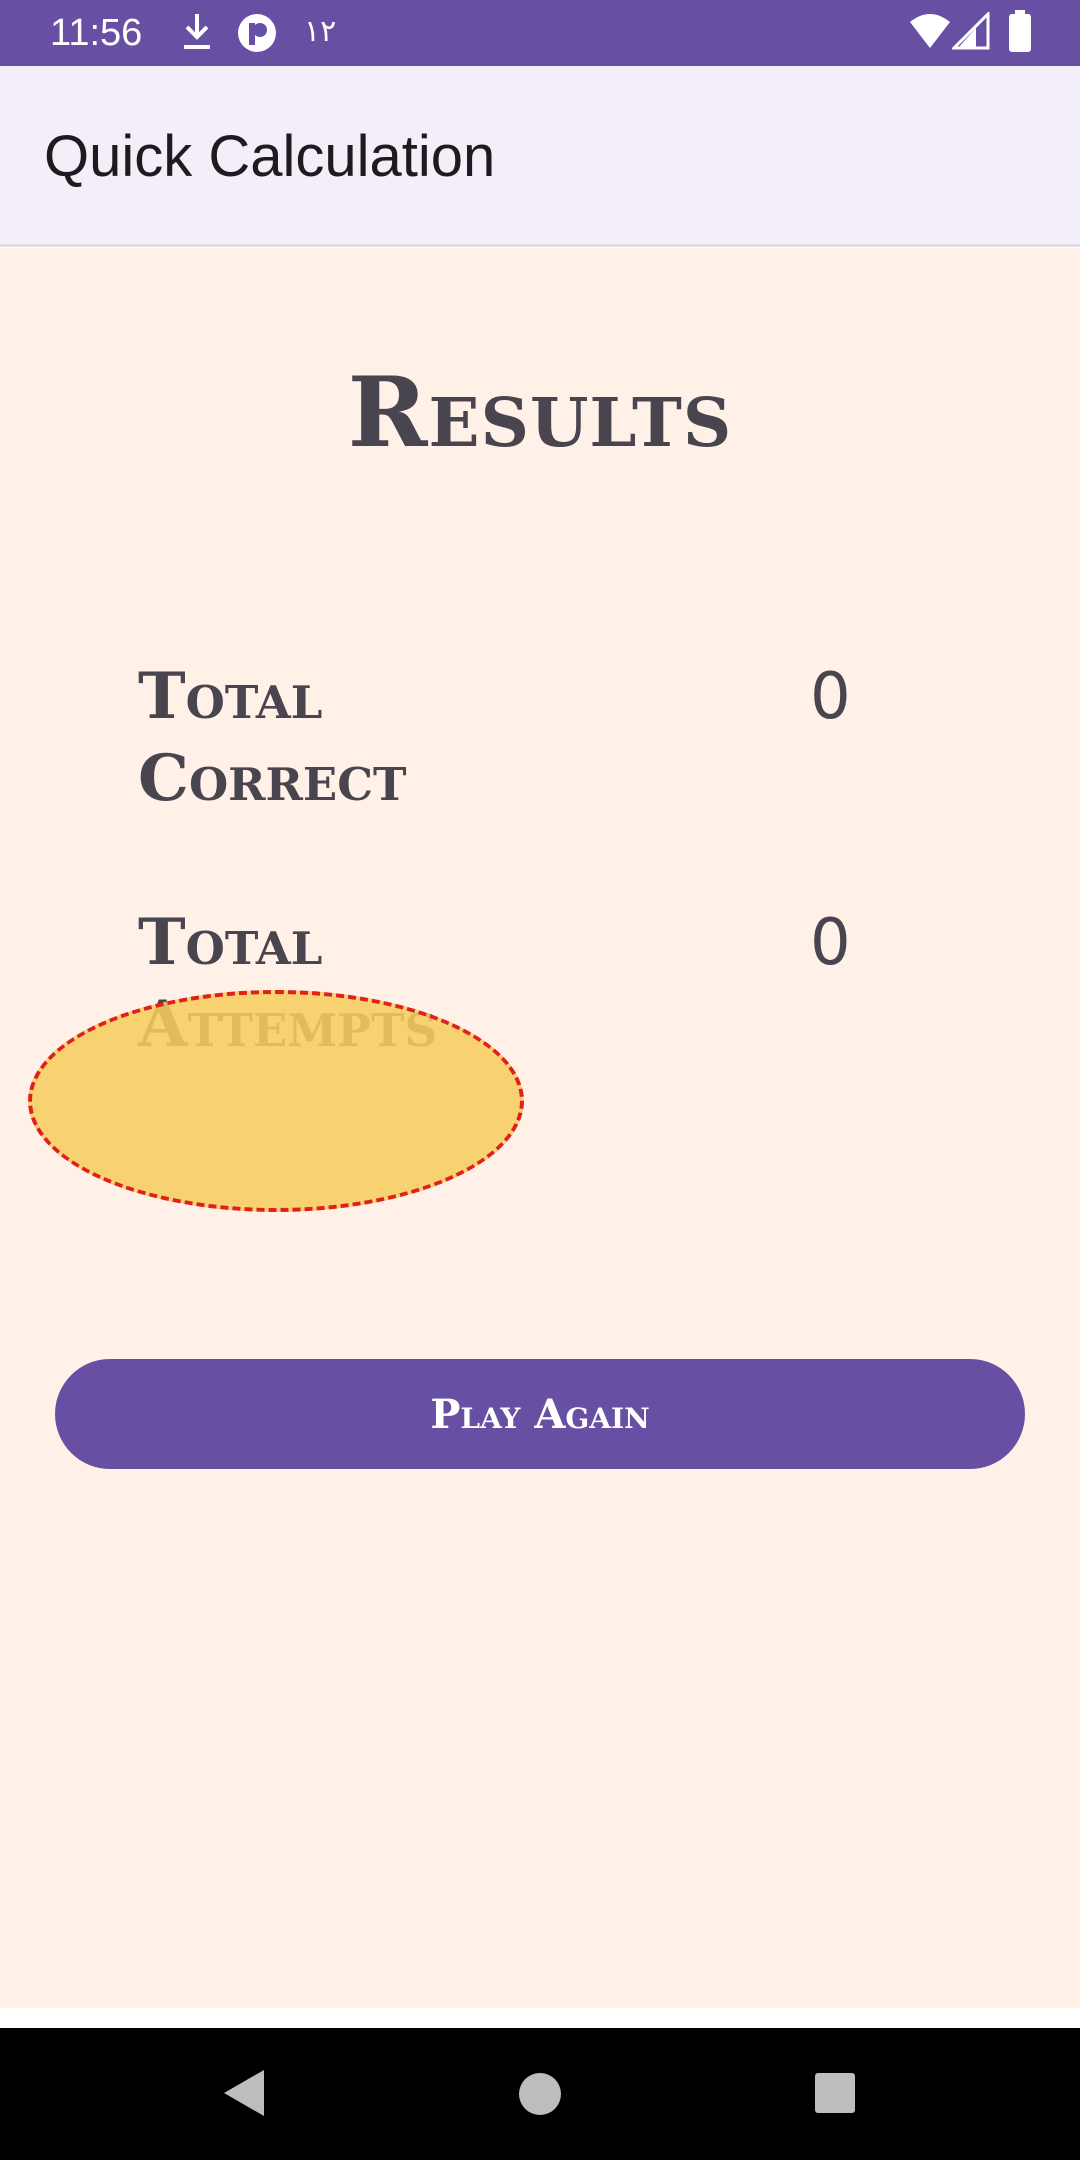 This screenshot has width=1080, height=2160. Describe the element at coordinates (970, 32) in the screenshot. I see `signal-icon` at that location.